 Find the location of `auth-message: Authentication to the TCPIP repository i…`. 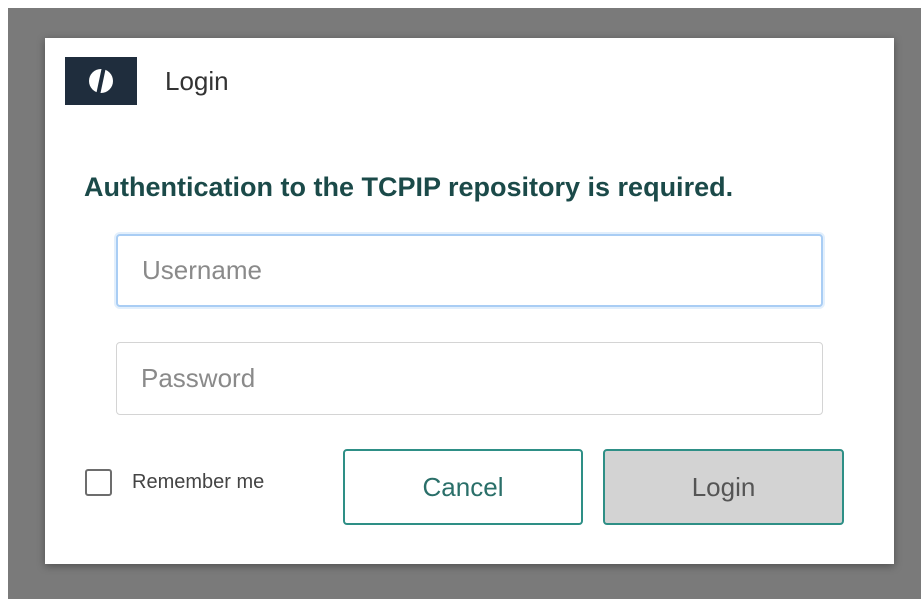

auth-message: Authentication to the TCPIP repository i… is located at coordinates (409, 187).